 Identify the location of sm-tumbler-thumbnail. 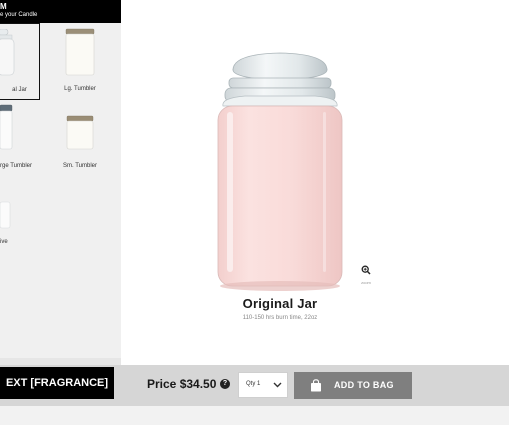
(80, 132).